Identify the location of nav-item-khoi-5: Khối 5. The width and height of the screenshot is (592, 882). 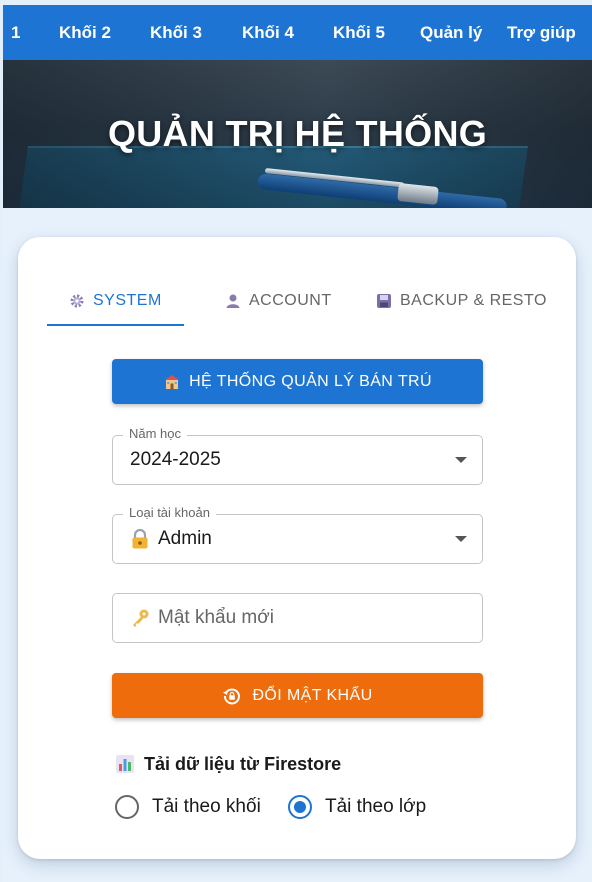
(359, 32).